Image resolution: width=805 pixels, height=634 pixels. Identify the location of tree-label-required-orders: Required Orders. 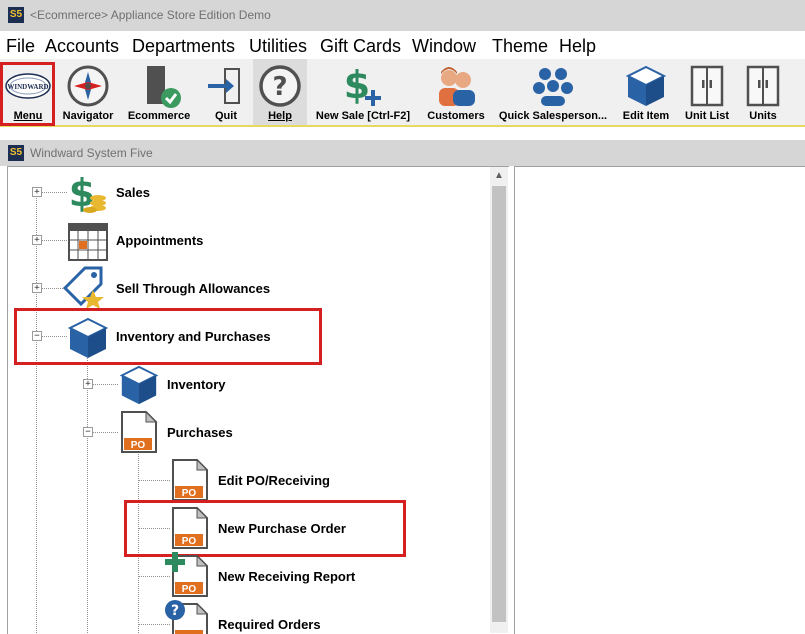
(269, 624).